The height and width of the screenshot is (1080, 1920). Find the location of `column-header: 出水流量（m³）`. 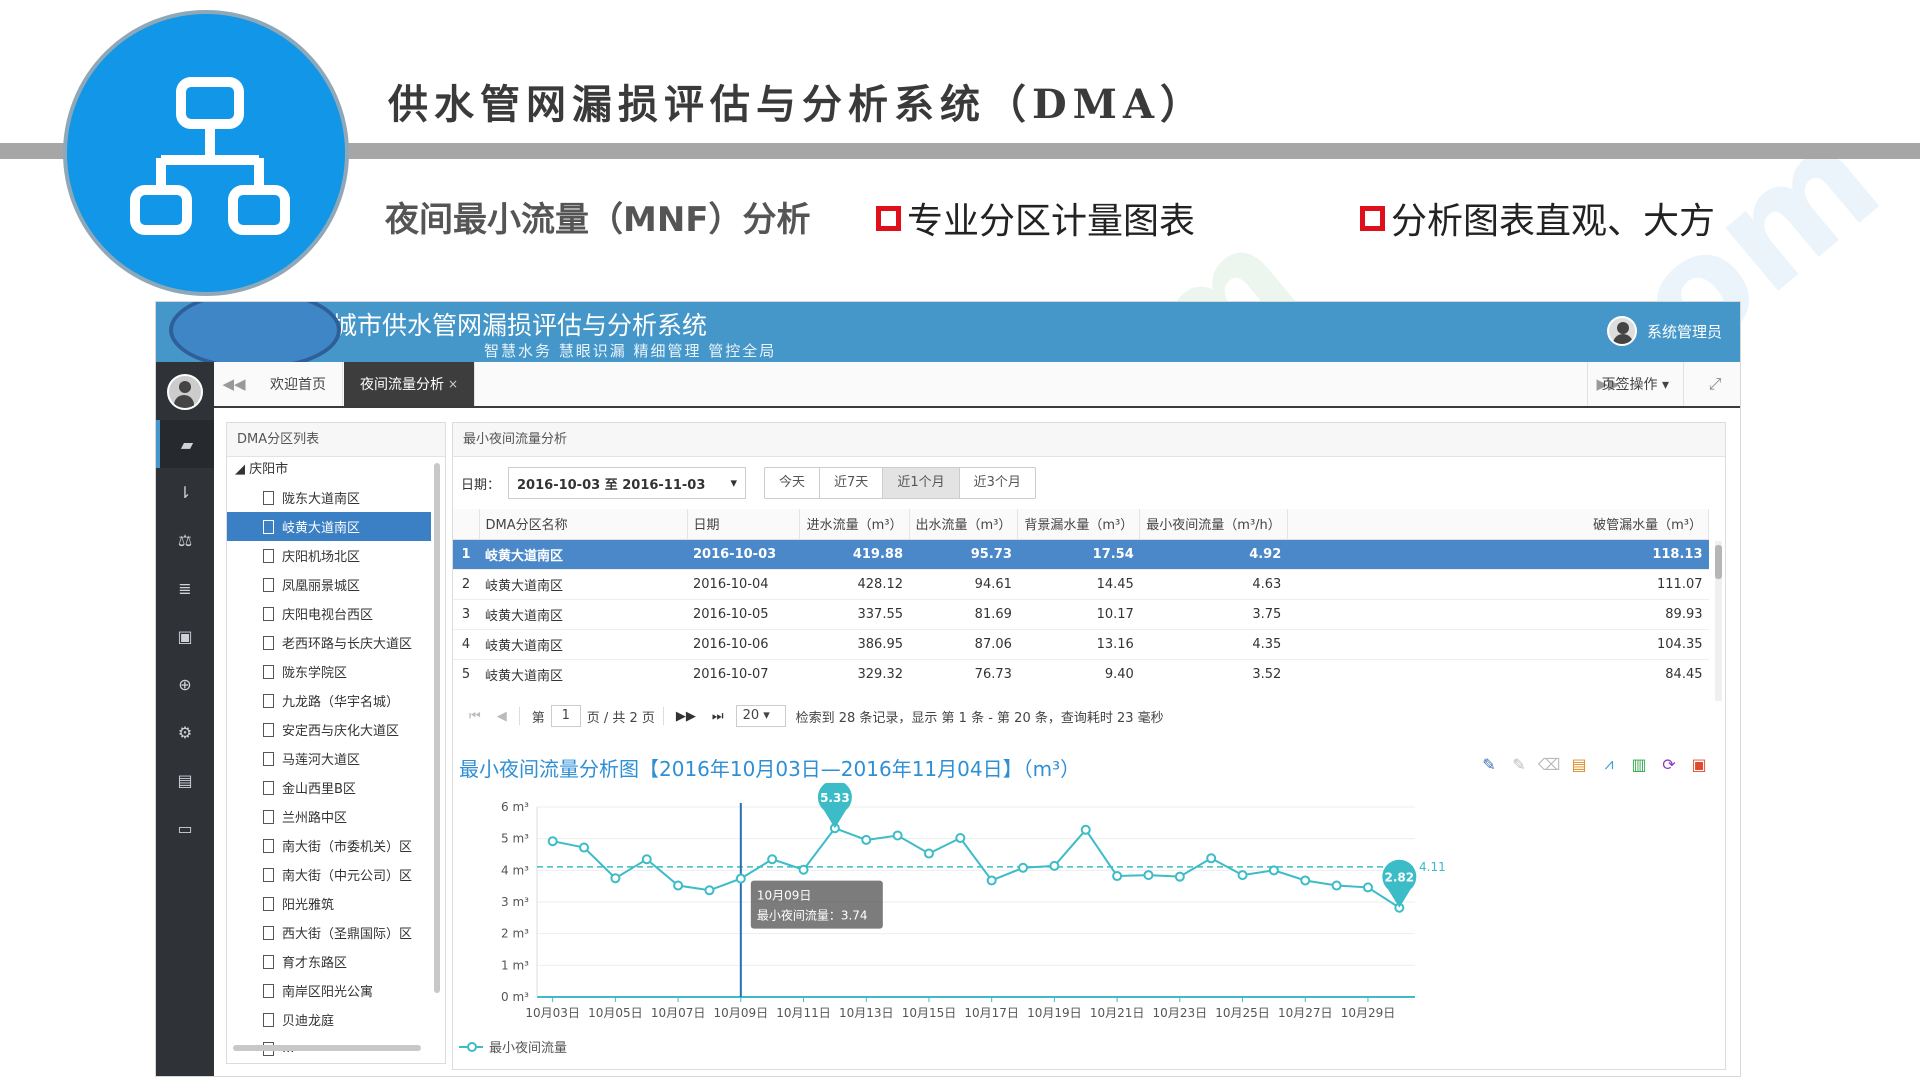

column-header: 出水流量（m³） is located at coordinates (964, 524).